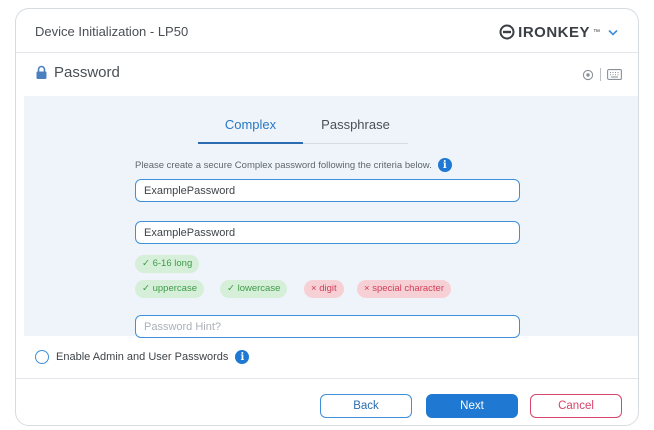 Image resolution: width=654 pixels, height=430 pixels. What do you see at coordinates (328, 288) in the screenshot?
I see `criterion-label: digit` at bounding box center [328, 288].